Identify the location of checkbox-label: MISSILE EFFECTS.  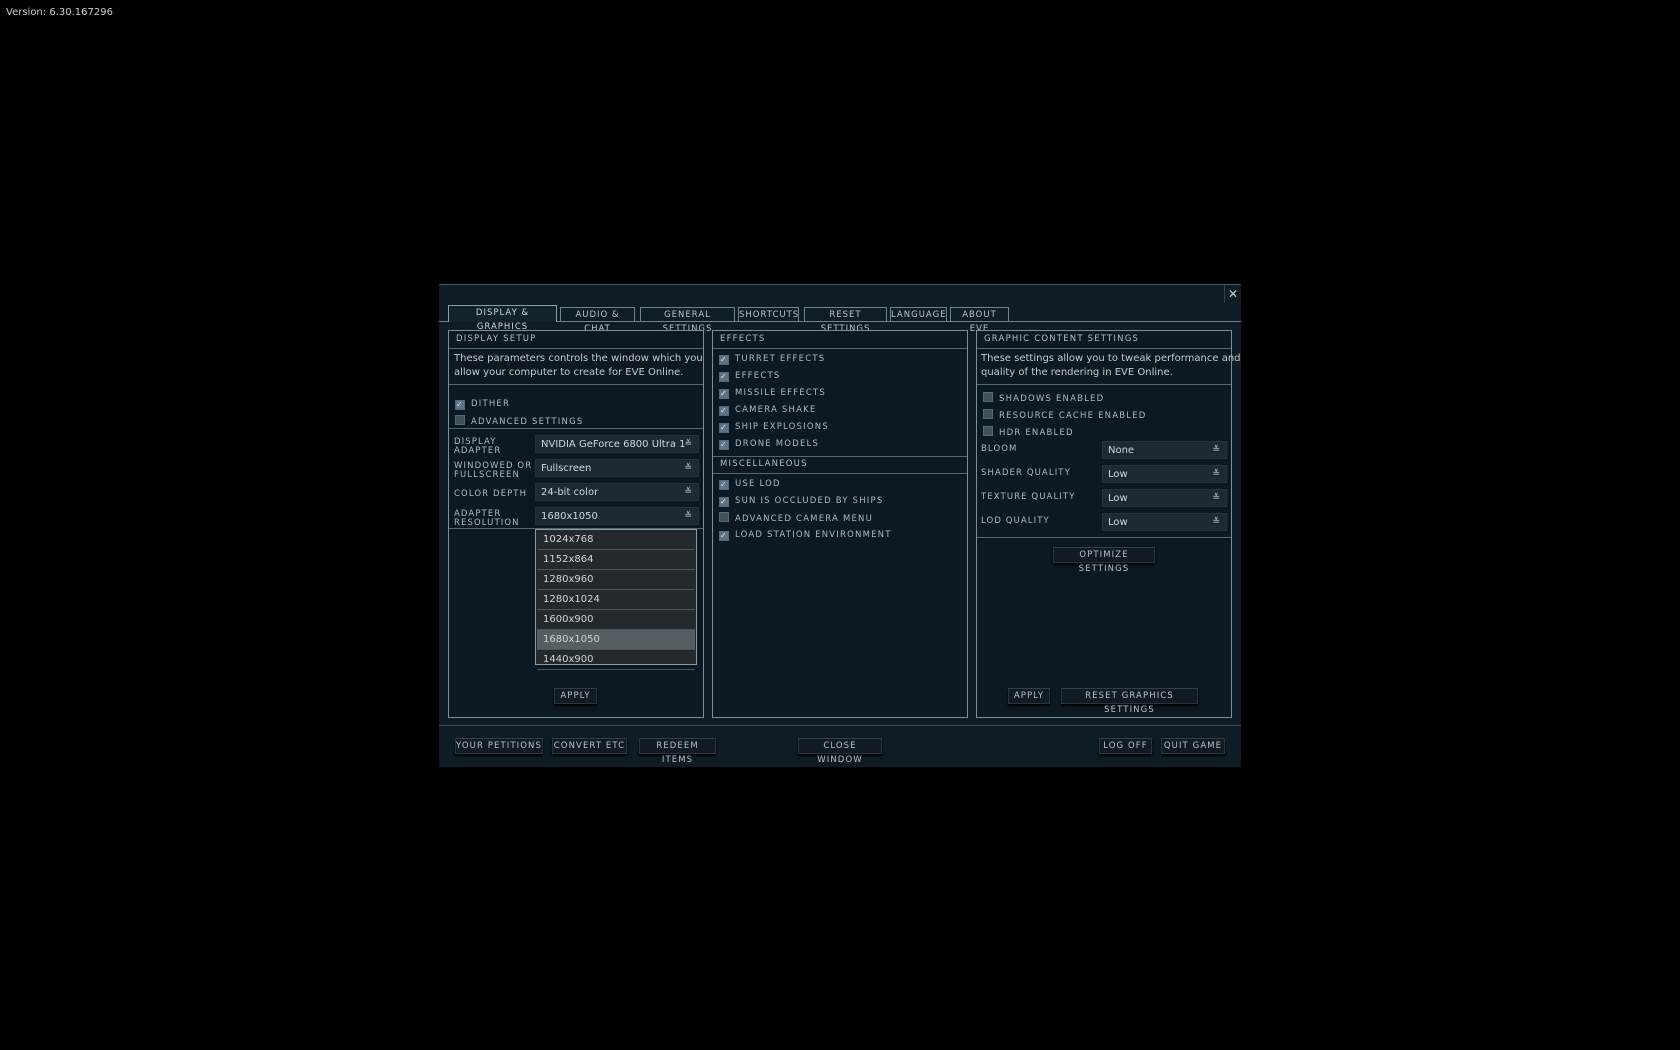
(780, 393).